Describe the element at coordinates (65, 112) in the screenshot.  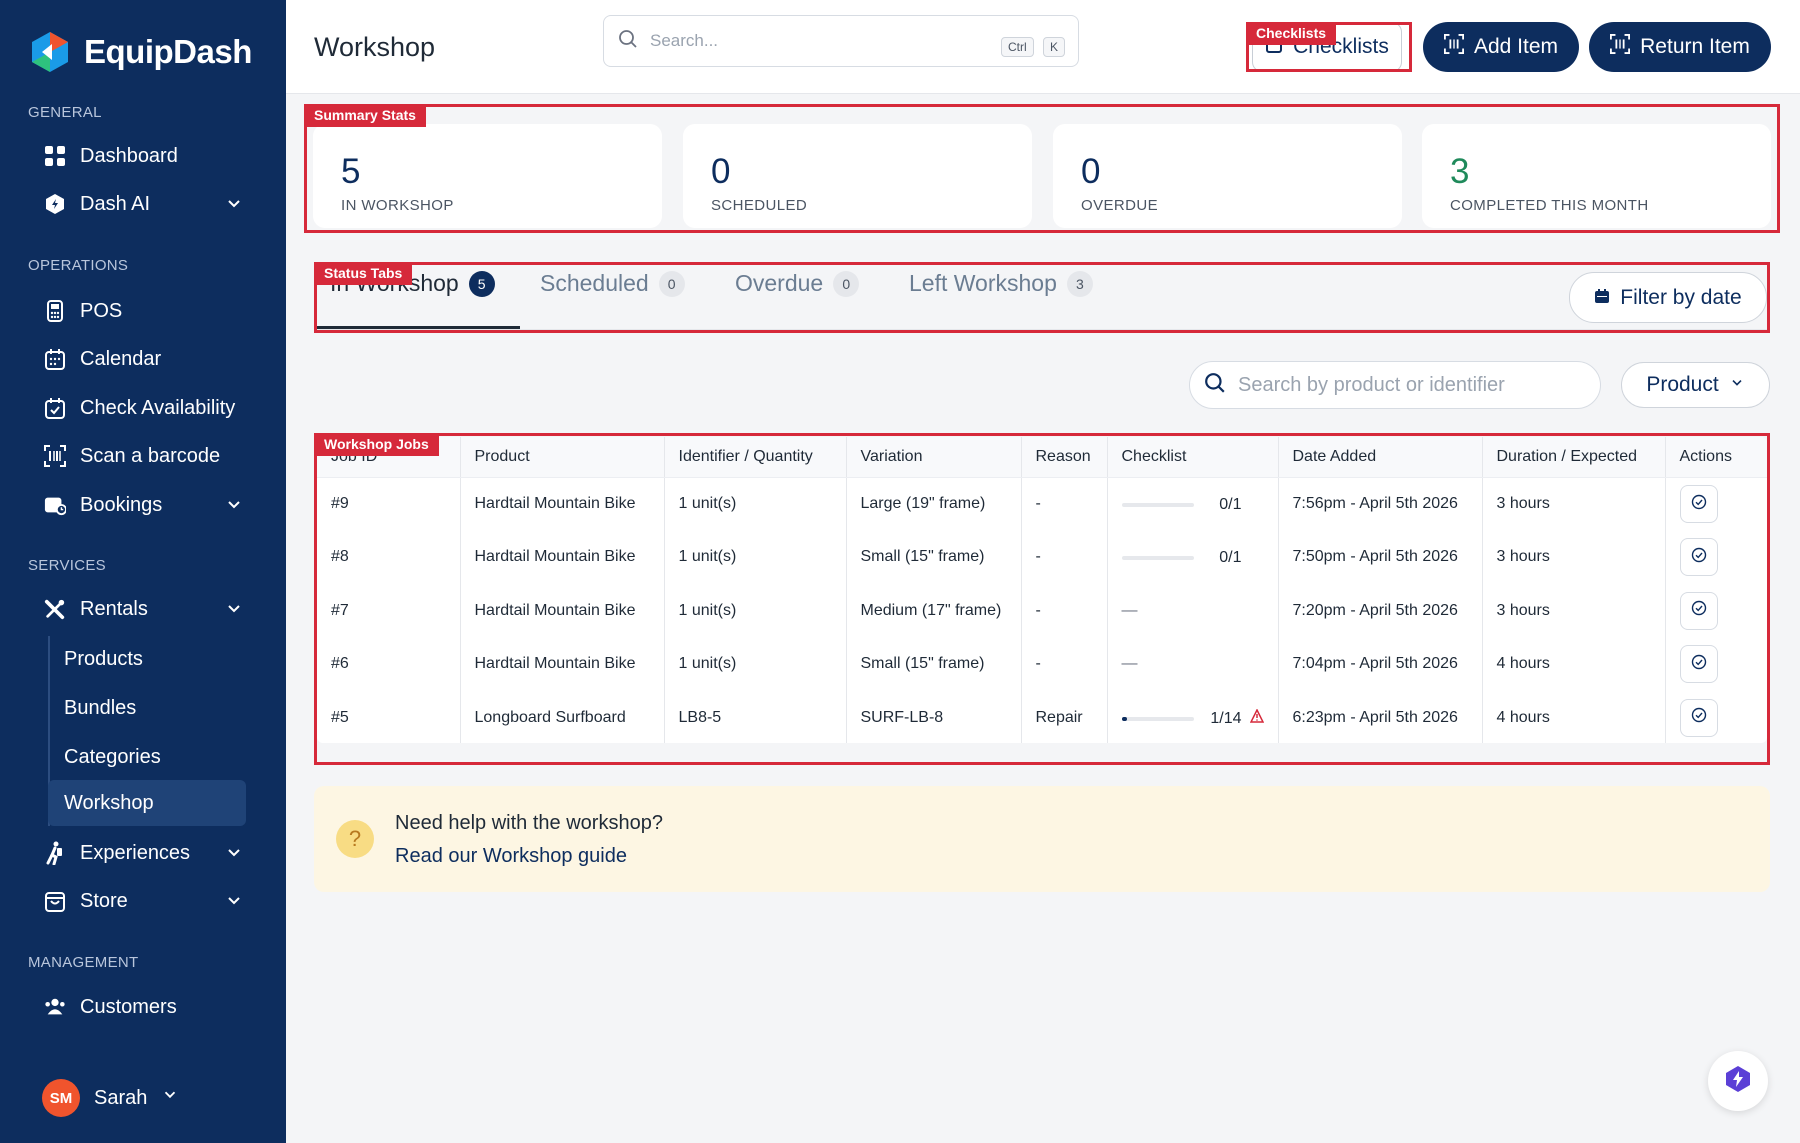
I see `section-general: GENERAL` at that location.